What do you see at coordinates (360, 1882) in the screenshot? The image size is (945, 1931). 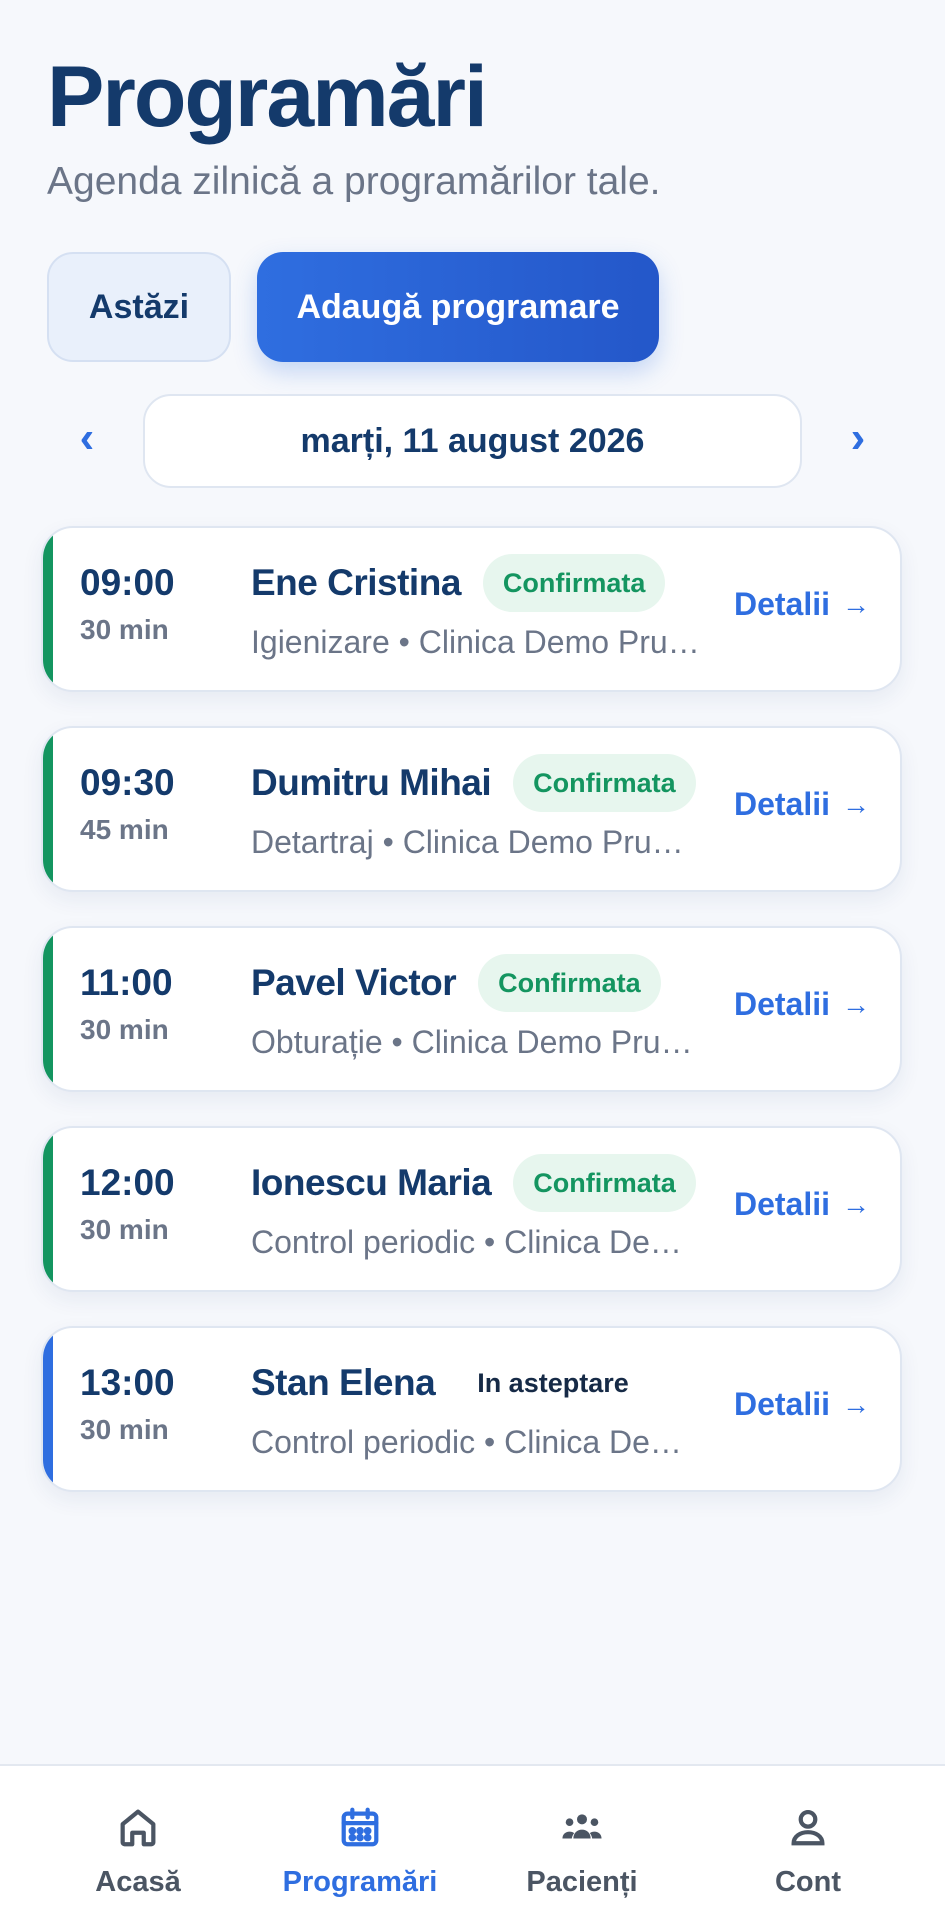 I see `nav-label: Programări` at bounding box center [360, 1882].